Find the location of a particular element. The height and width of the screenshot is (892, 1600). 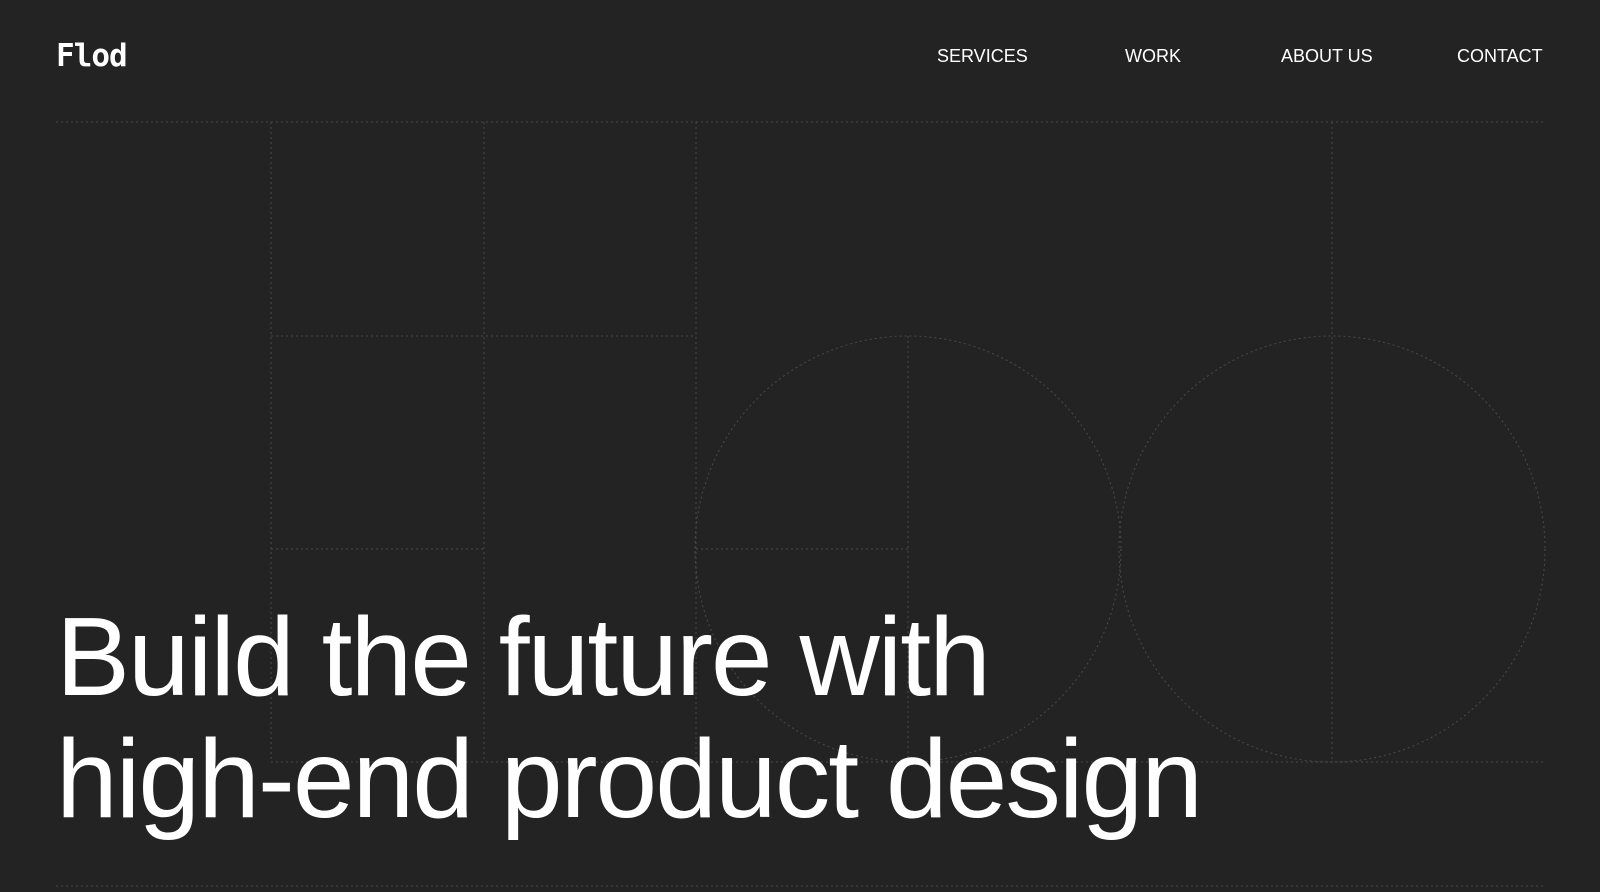

main-nav: SERVICES WORK ABOUT US CONTACT is located at coordinates (800, 56).